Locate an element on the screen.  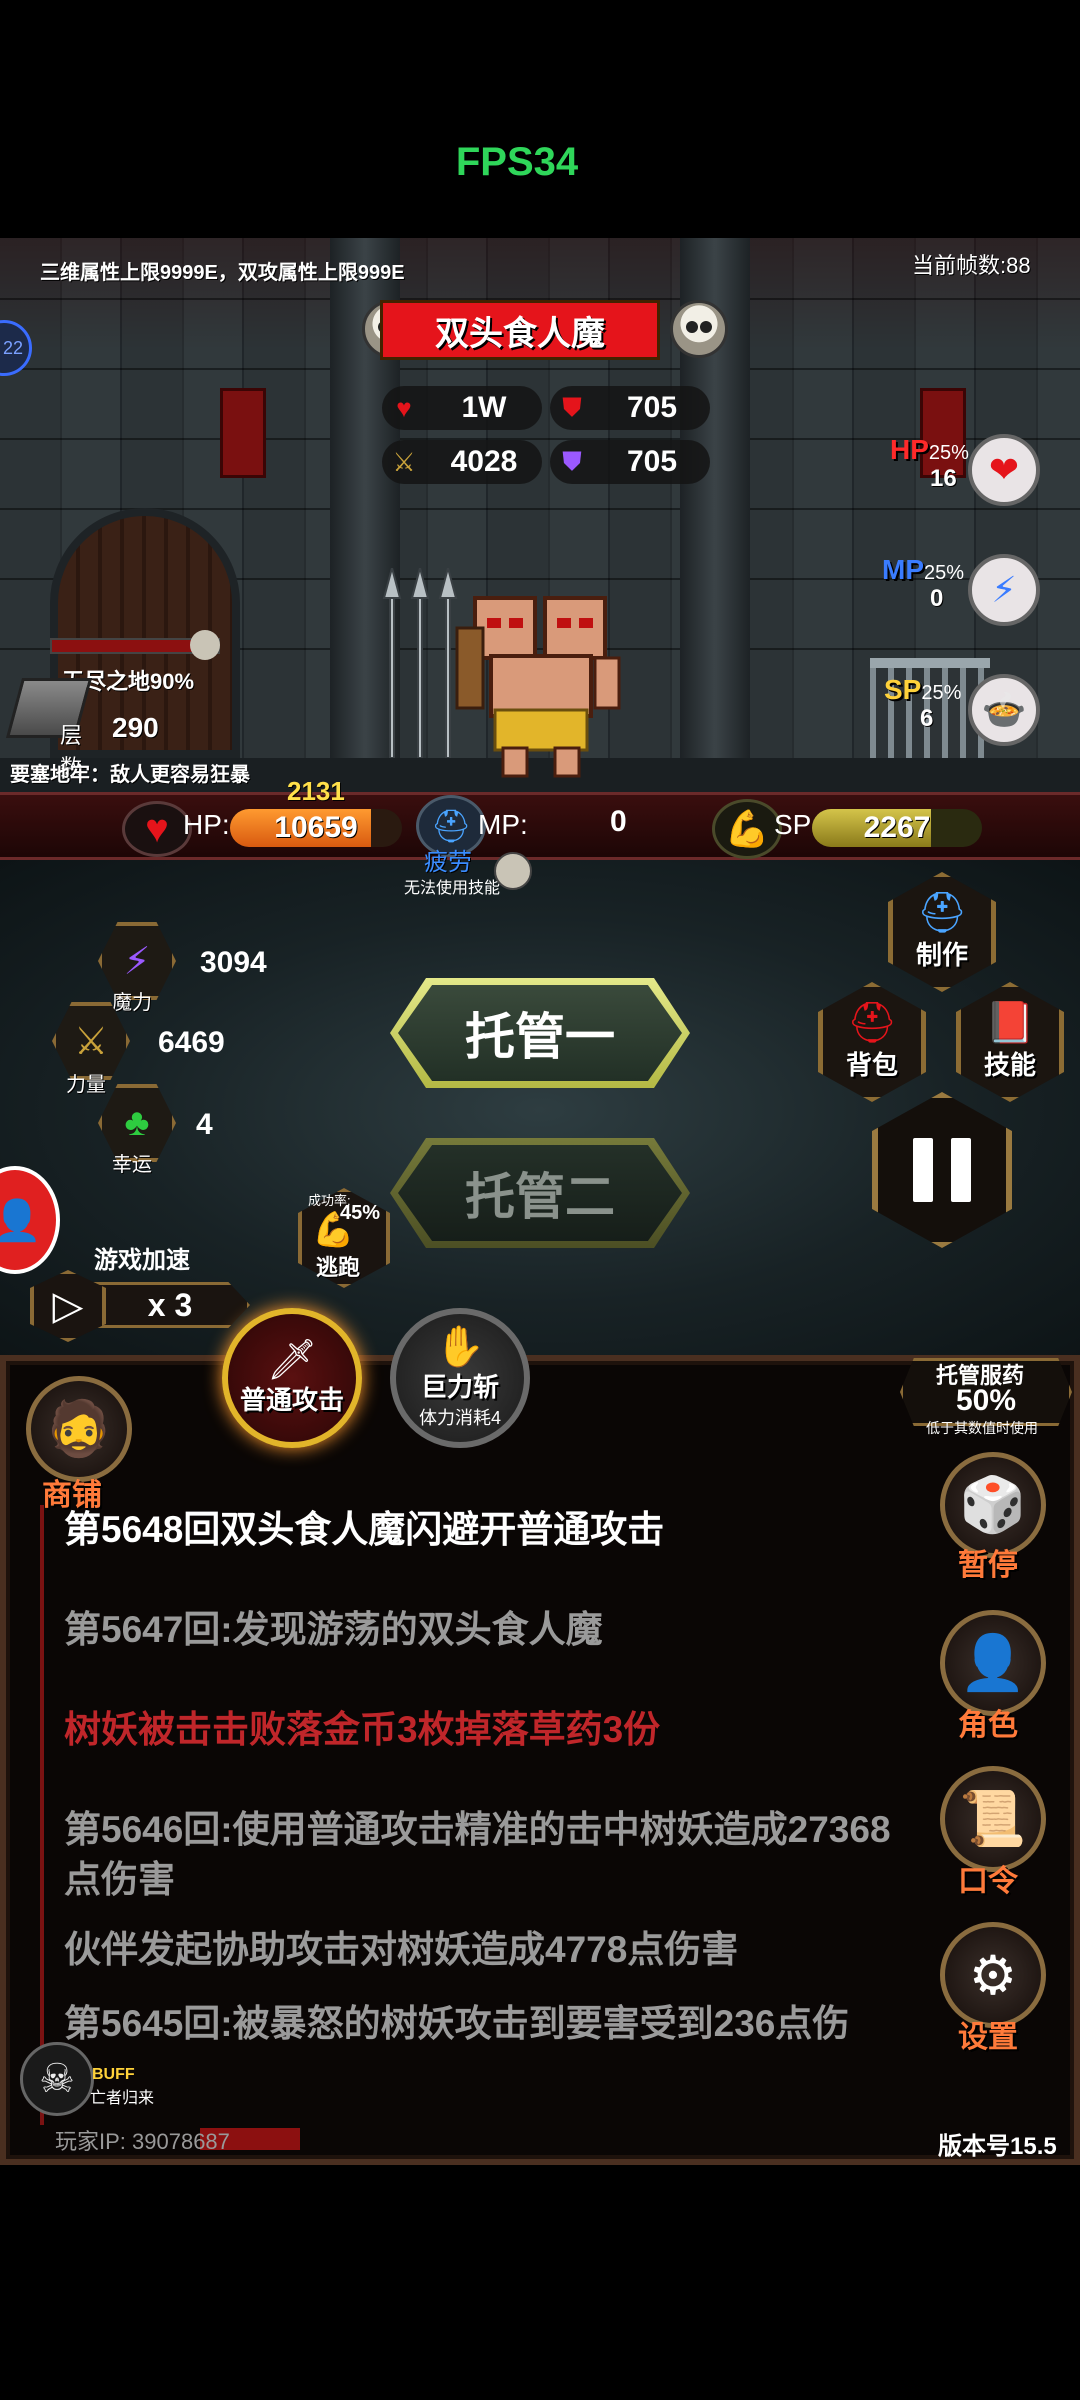
hp-potion-slot: HP25% 16 ❤ is located at coordinates (968, 473).